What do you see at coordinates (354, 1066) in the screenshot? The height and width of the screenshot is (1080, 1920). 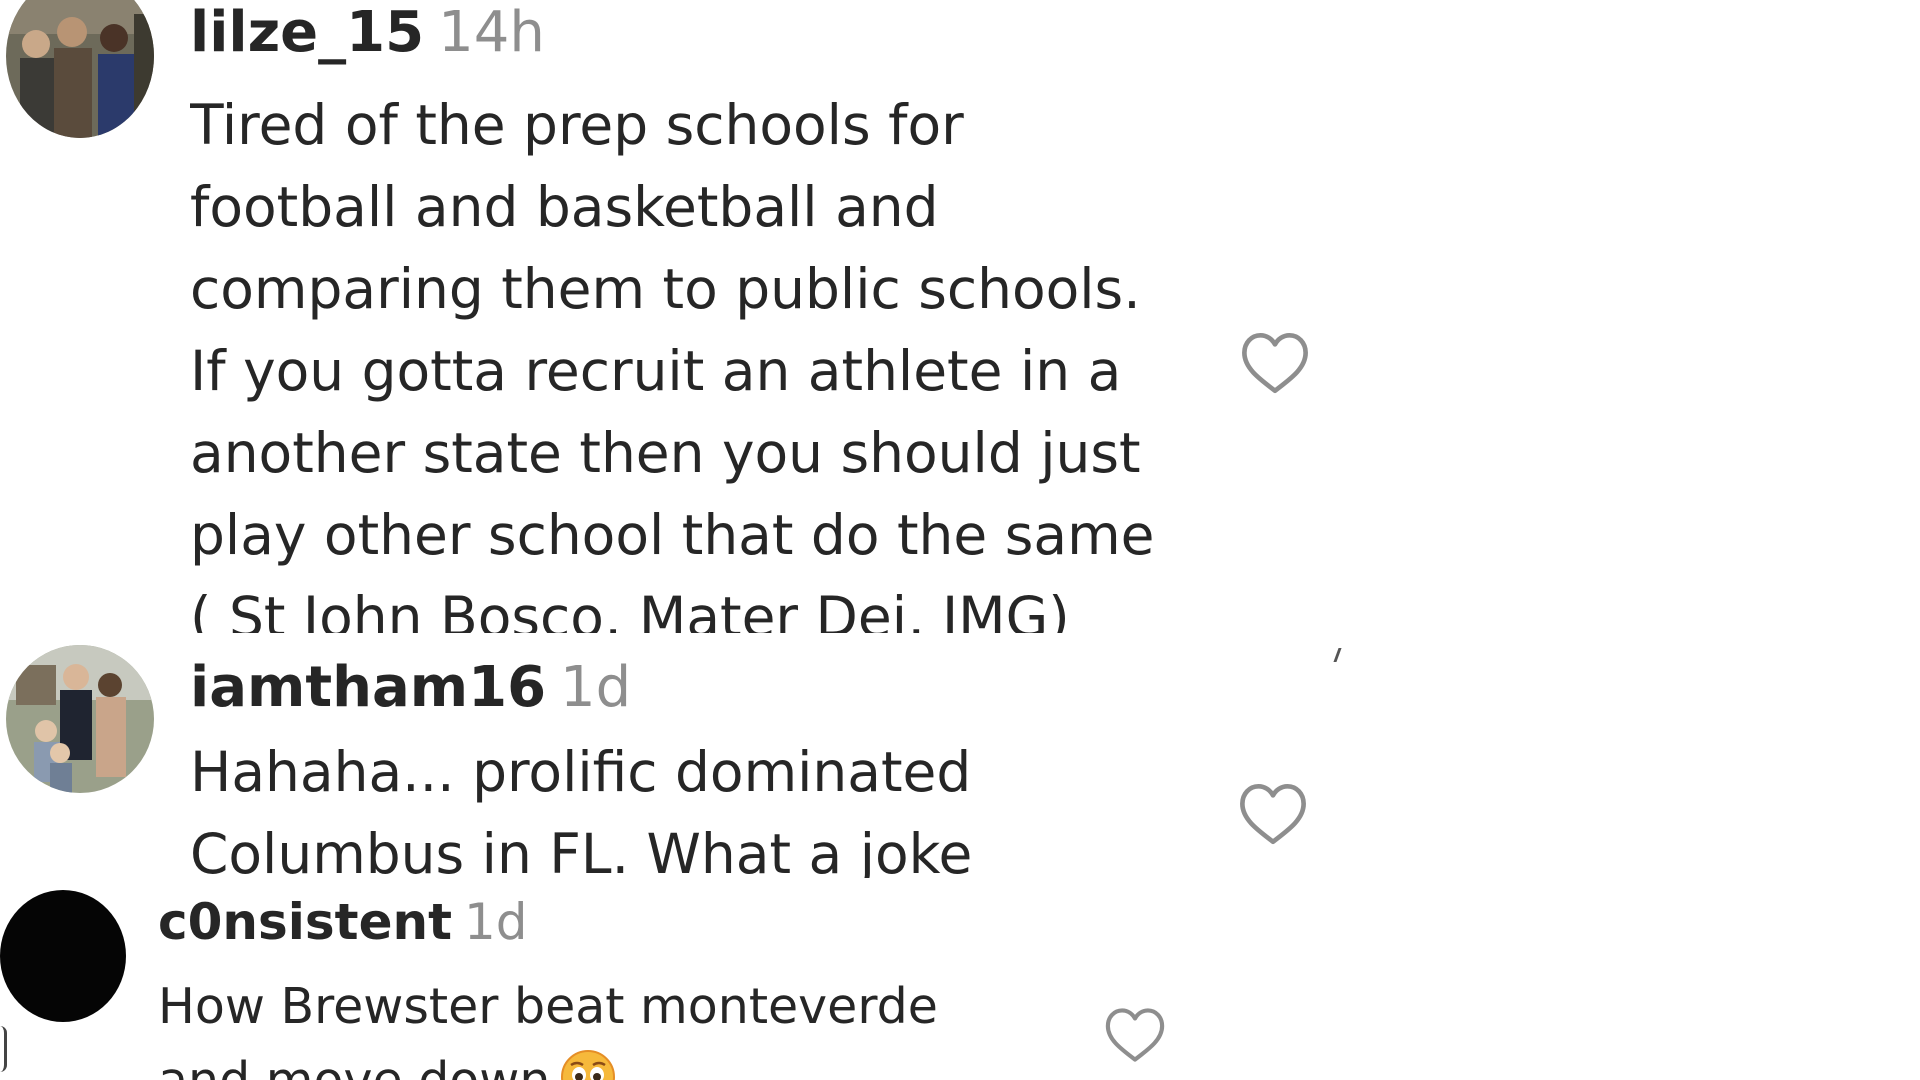 I see `comment-text-segment: and move down` at bounding box center [354, 1066].